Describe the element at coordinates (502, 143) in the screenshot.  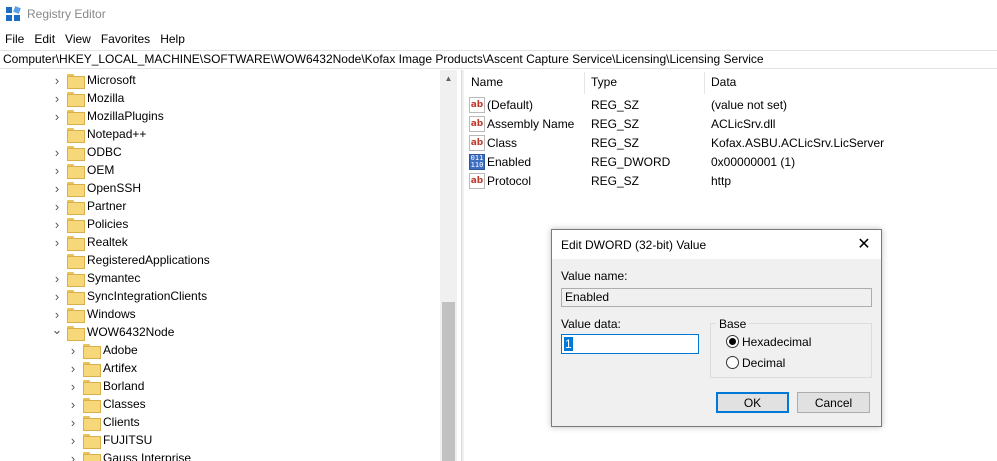
I see `value-name: Class` at that location.